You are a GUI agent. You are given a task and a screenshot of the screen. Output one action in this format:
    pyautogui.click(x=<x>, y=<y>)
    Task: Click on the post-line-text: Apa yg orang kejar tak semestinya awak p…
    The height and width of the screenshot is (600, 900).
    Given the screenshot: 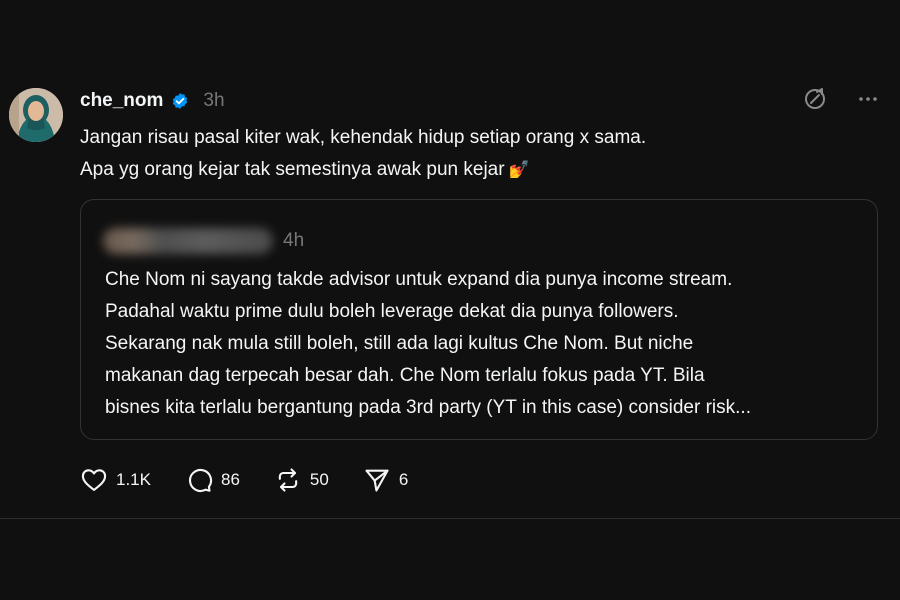 What is the action you would take?
    pyautogui.click(x=292, y=169)
    